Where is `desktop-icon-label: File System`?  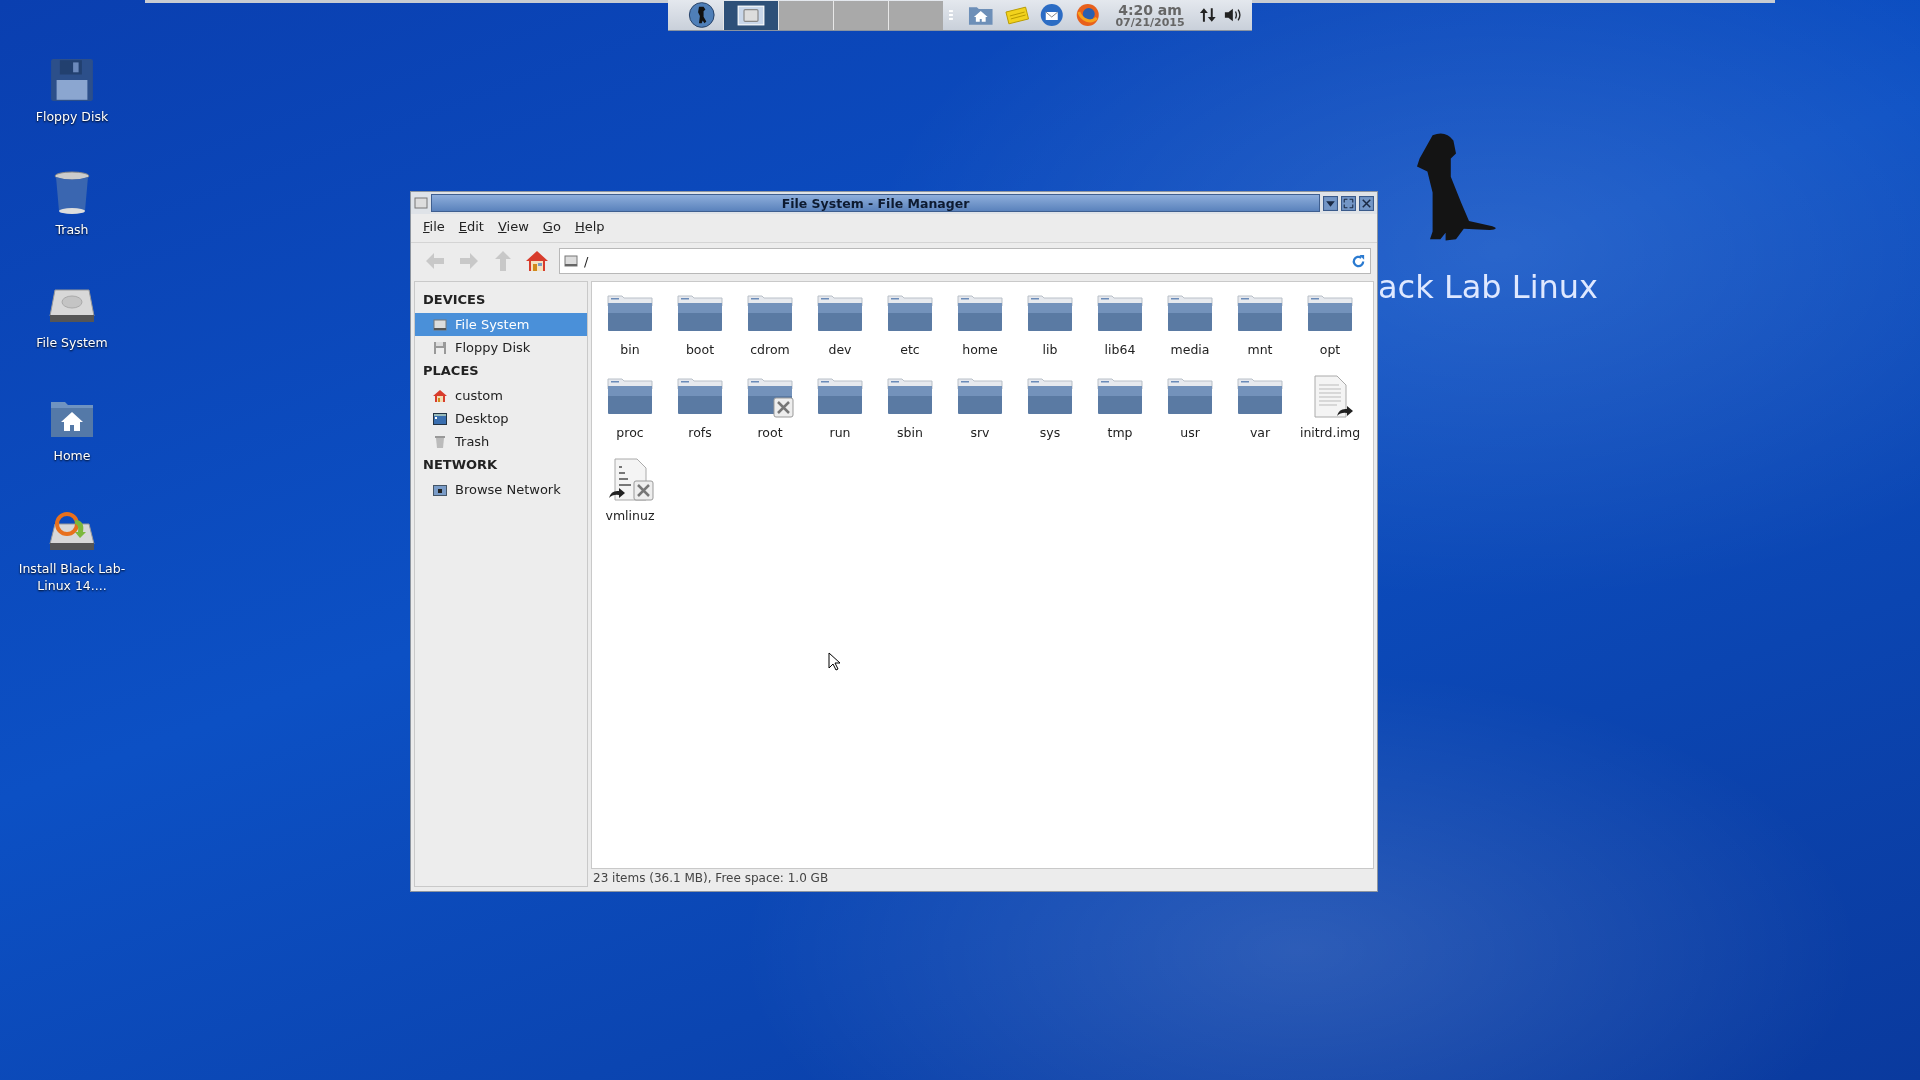 desktop-icon-label: File System is located at coordinates (72, 342).